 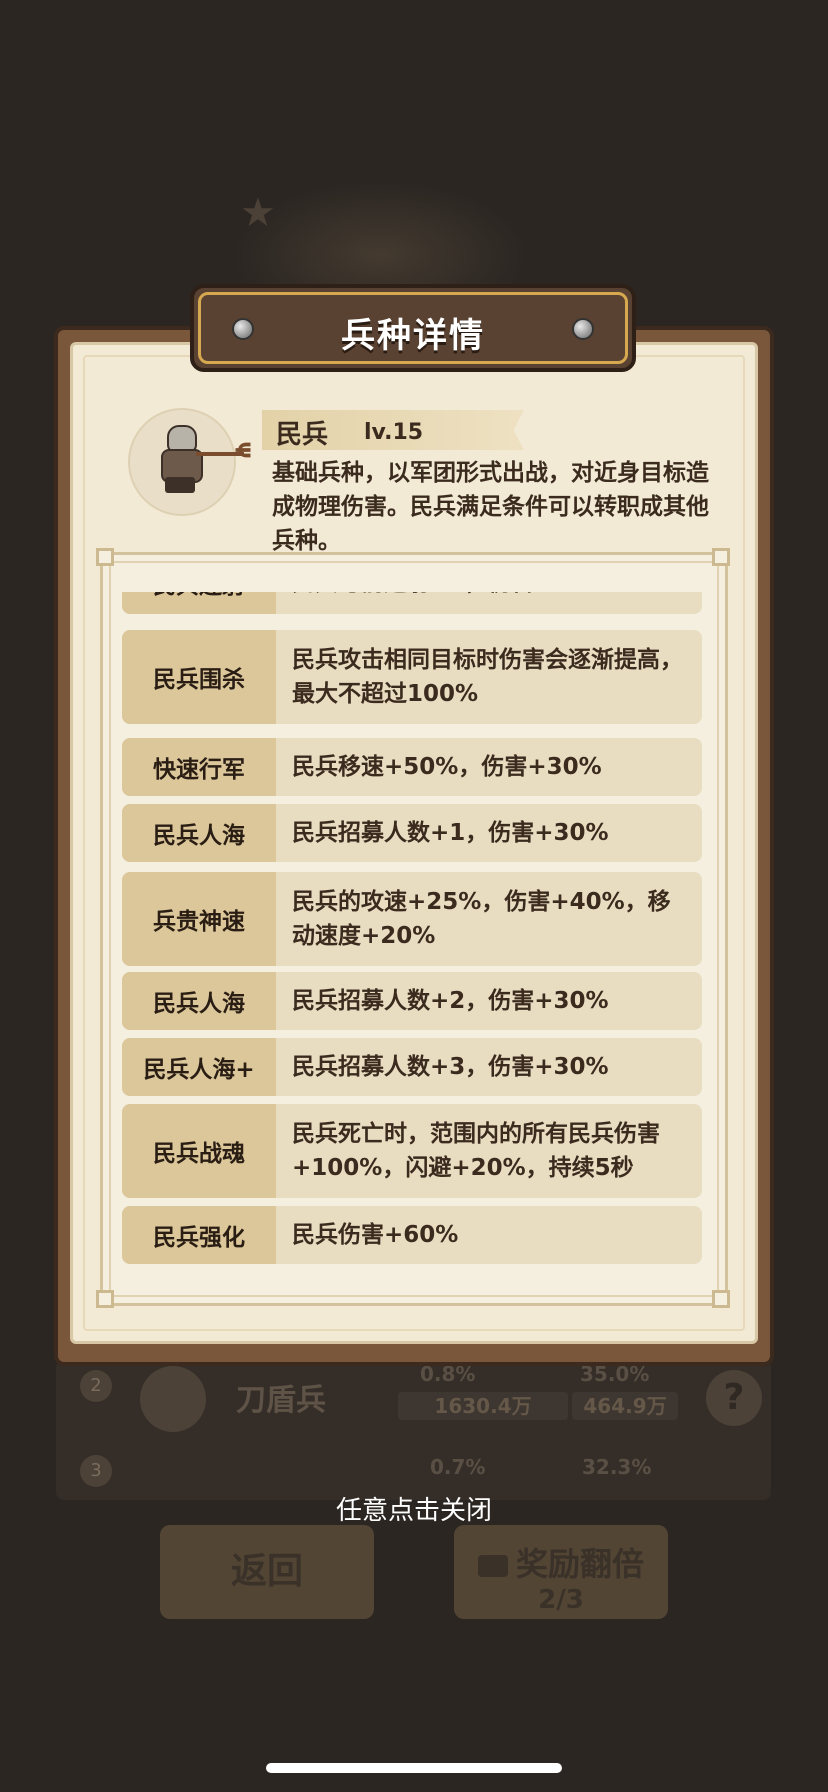 What do you see at coordinates (414, 1508) in the screenshot?
I see `tap-to-close-hint: 任意点击关闭` at bounding box center [414, 1508].